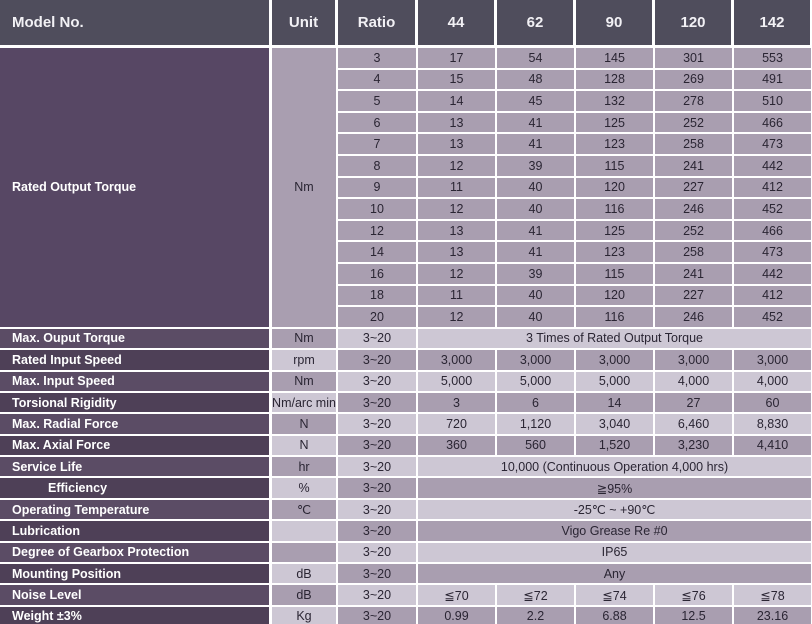  I want to click on rated-torque-row: 4 15 48 128 269 491, so click(575, 80).